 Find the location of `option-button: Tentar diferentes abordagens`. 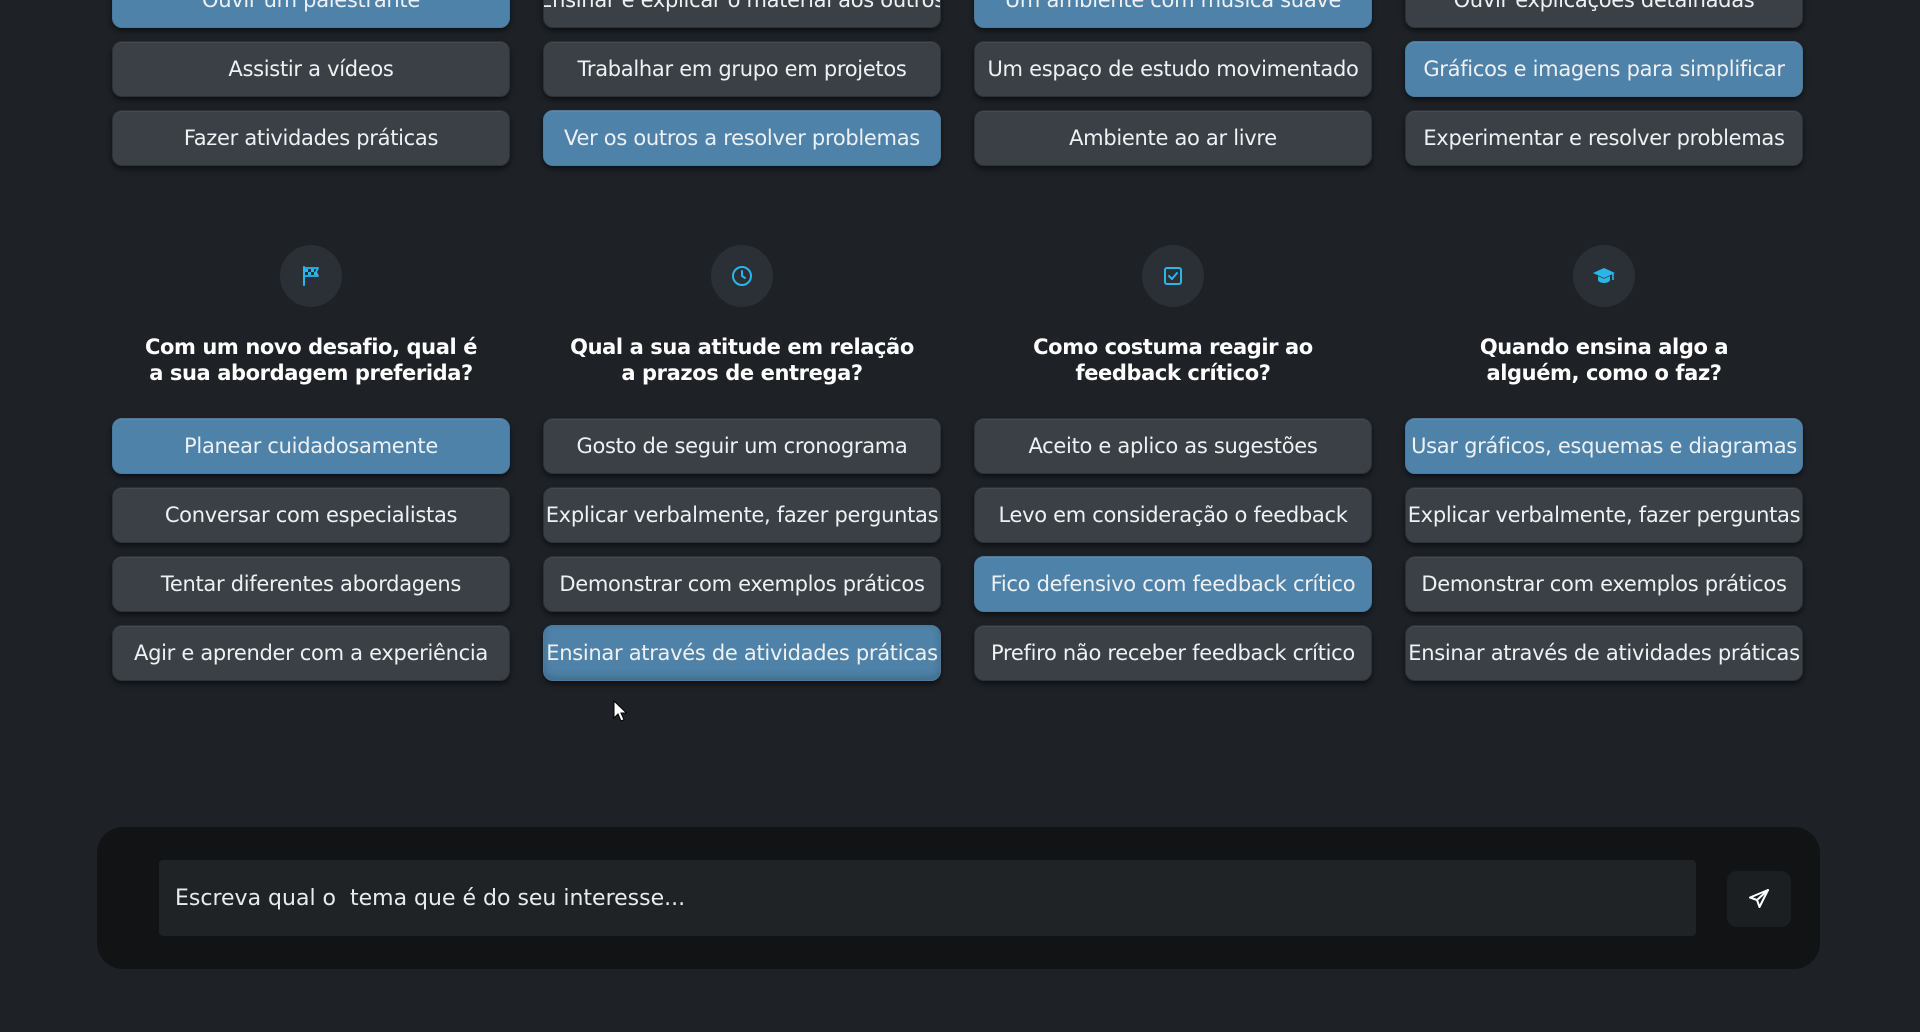

option-button: Tentar diferentes abordagens is located at coordinates (311, 584).